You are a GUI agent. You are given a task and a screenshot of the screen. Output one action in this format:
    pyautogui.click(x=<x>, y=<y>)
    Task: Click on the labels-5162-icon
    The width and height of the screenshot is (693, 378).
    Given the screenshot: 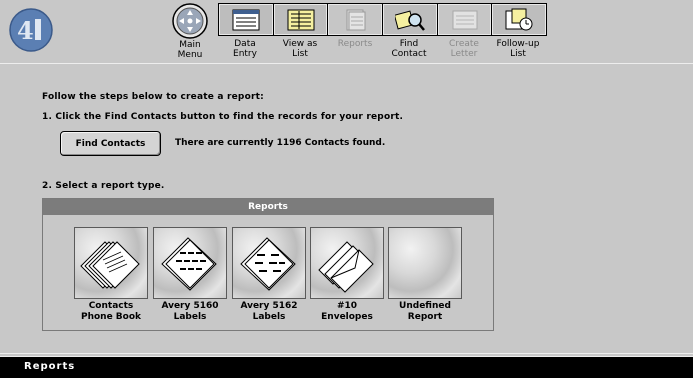 What is the action you would take?
    pyautogui.click(x=268, y=264)
    